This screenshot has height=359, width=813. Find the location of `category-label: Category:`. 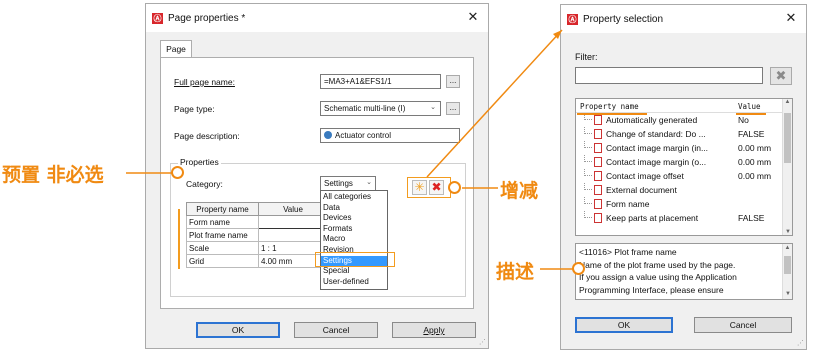

category-label: Category: is located at coordinates (204, 184).